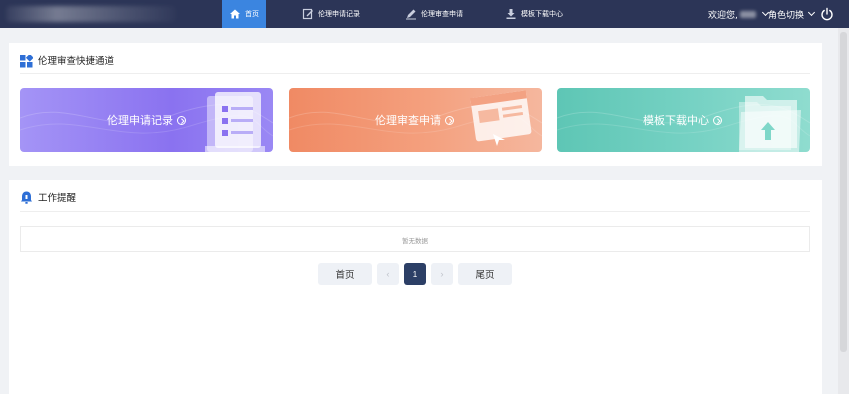 This screenshot has width=849, height=394. I want to click on nav-home-label: 首页, so click(252, 14).